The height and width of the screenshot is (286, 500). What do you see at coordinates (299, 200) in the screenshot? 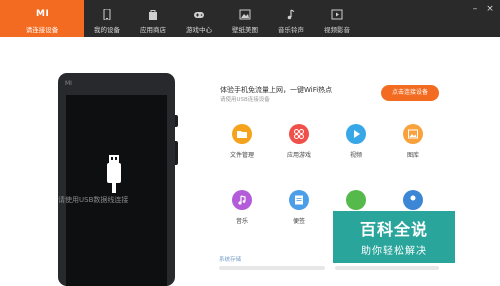
I see `notes-icon` at bounding box center [299, 200].